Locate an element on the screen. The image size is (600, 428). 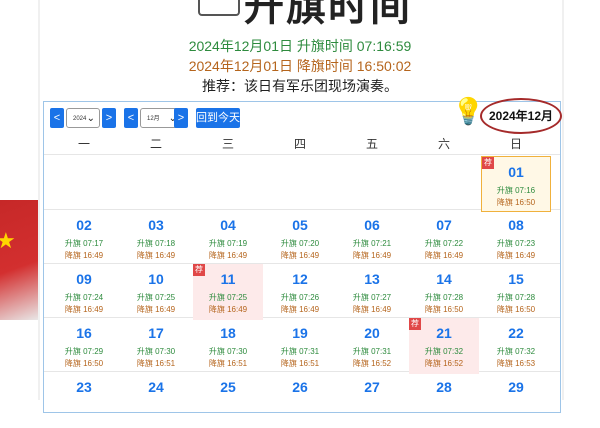
day-number: 13 is located at coordinates (372, 279).